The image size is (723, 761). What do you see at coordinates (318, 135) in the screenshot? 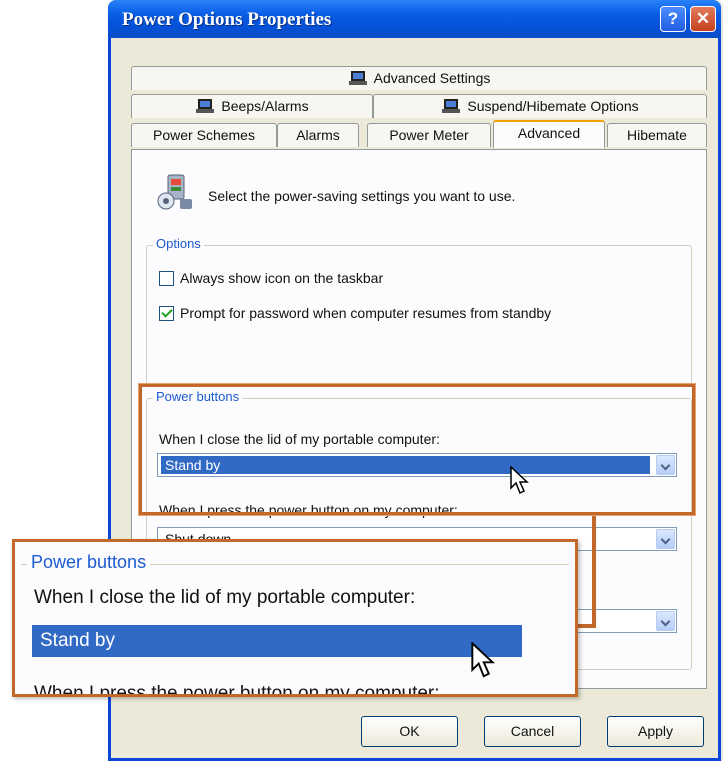
I see `tab-alarms: Alarms` at bounding box center [318, 135].